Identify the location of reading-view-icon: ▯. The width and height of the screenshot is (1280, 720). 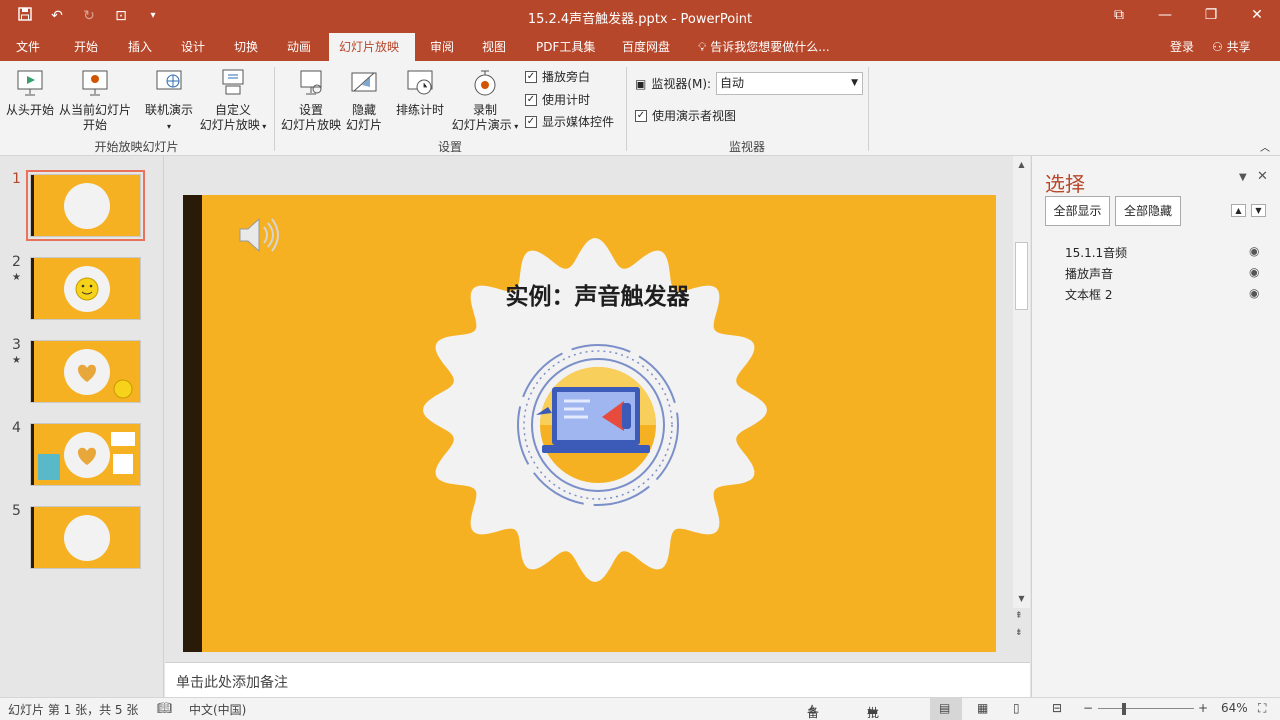
(1016, 708).